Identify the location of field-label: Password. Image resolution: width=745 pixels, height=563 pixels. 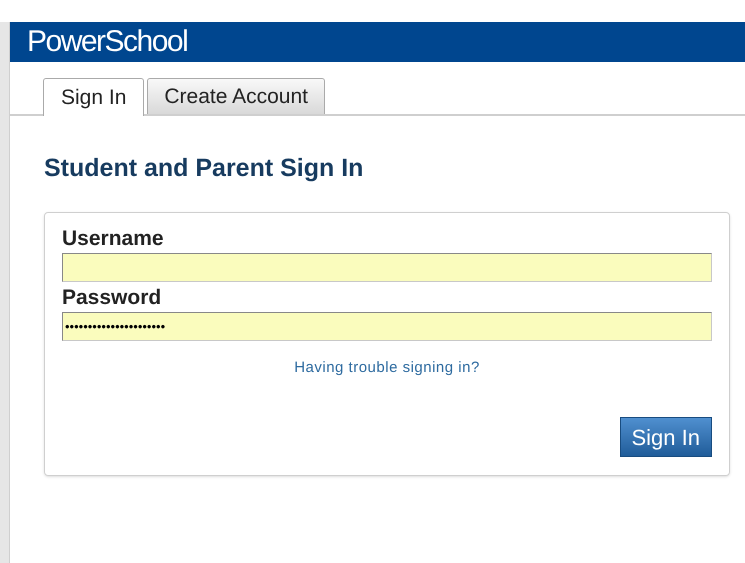
(112, 297).